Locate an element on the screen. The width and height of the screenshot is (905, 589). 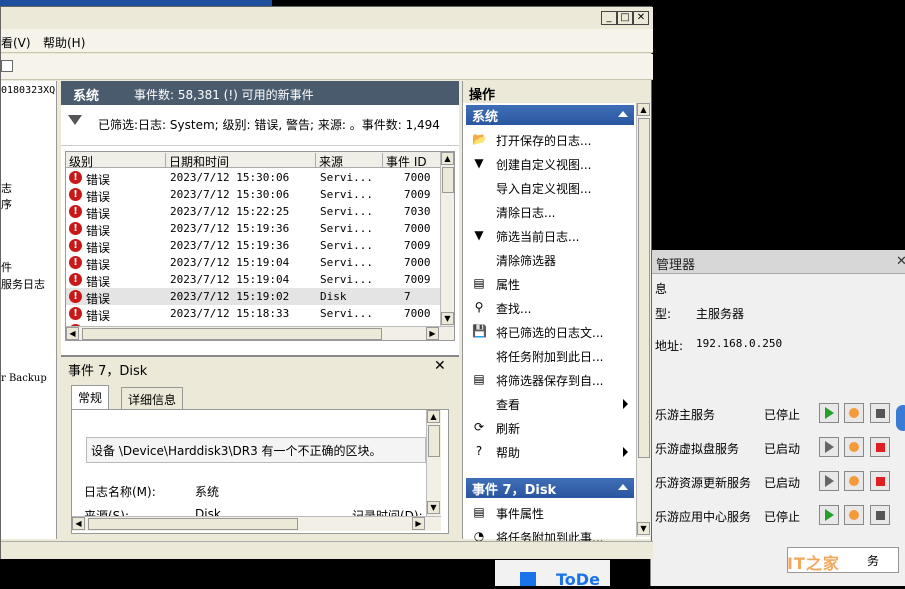
tree-item: 0180323XQ is located at coordinates (28, 90).